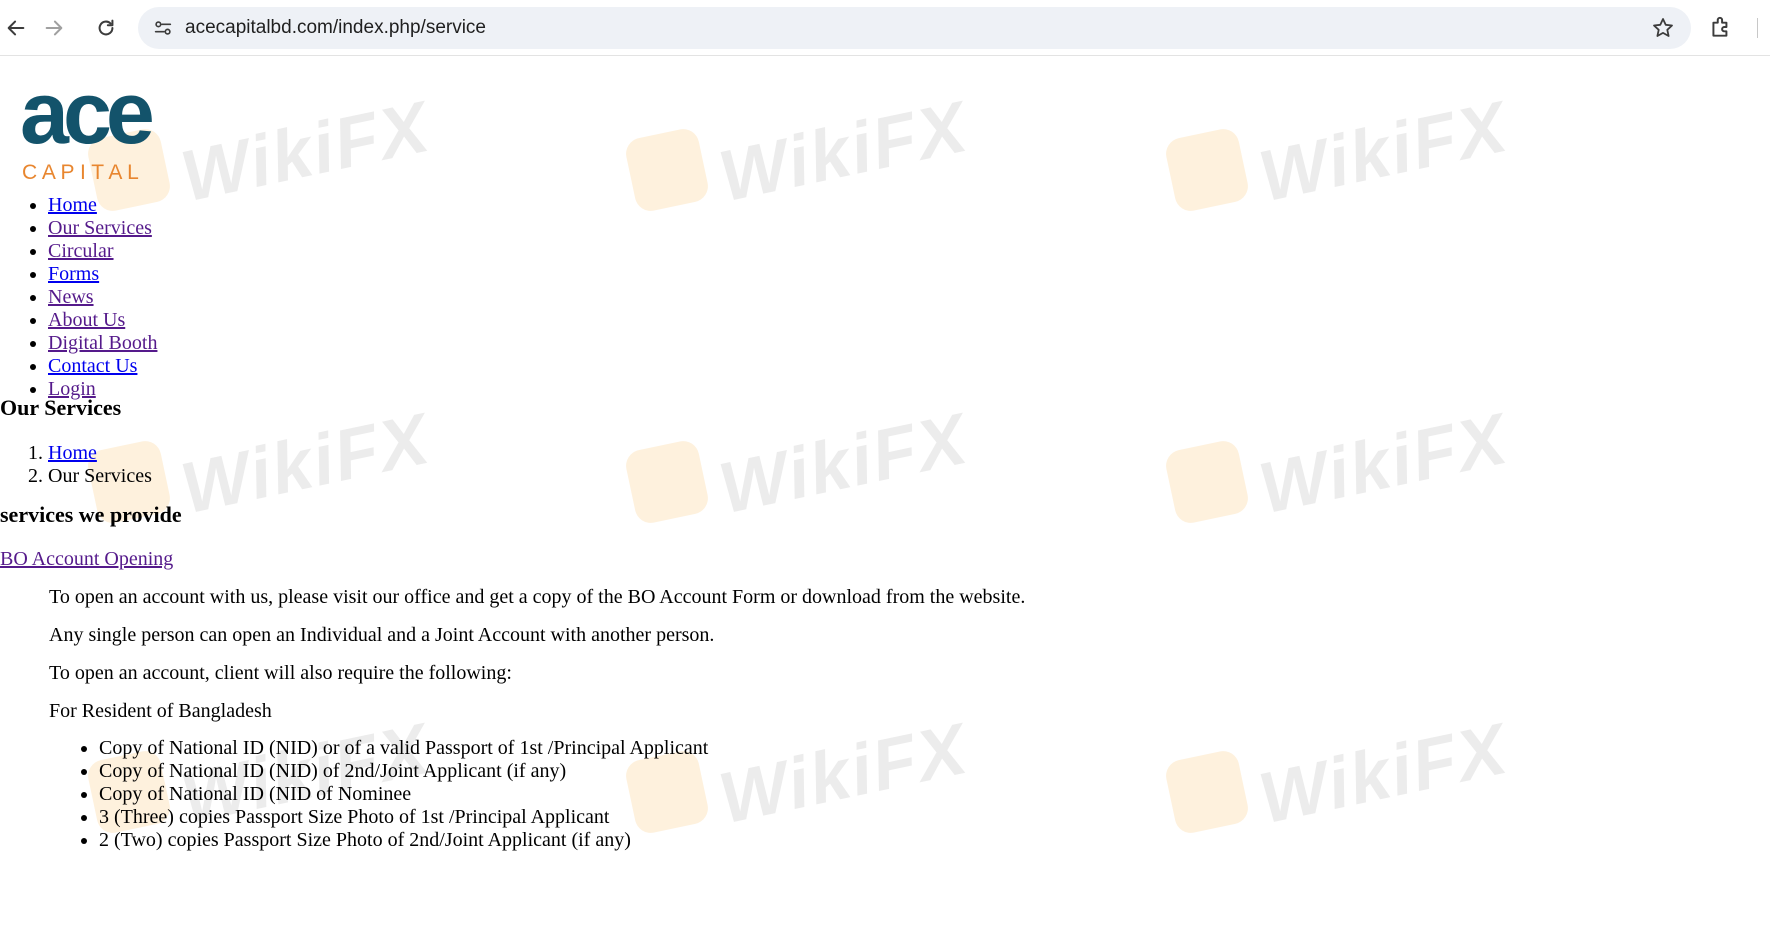 This screenshot has height=934, width=1770. I want to click on address-bar: acecapitalbd.com/index.php/service, so click(914, 28).